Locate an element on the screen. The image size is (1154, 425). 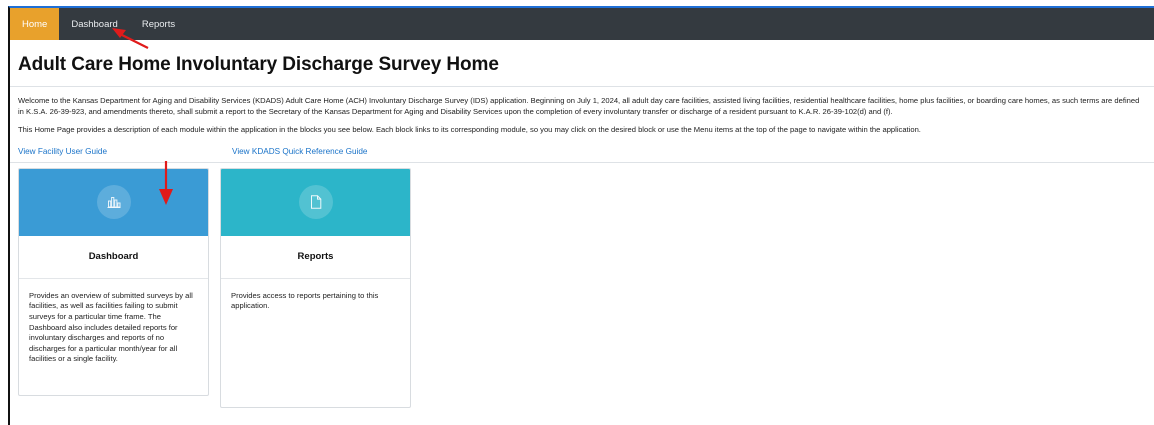
reports-card-header is located at coordinates (315, 202).